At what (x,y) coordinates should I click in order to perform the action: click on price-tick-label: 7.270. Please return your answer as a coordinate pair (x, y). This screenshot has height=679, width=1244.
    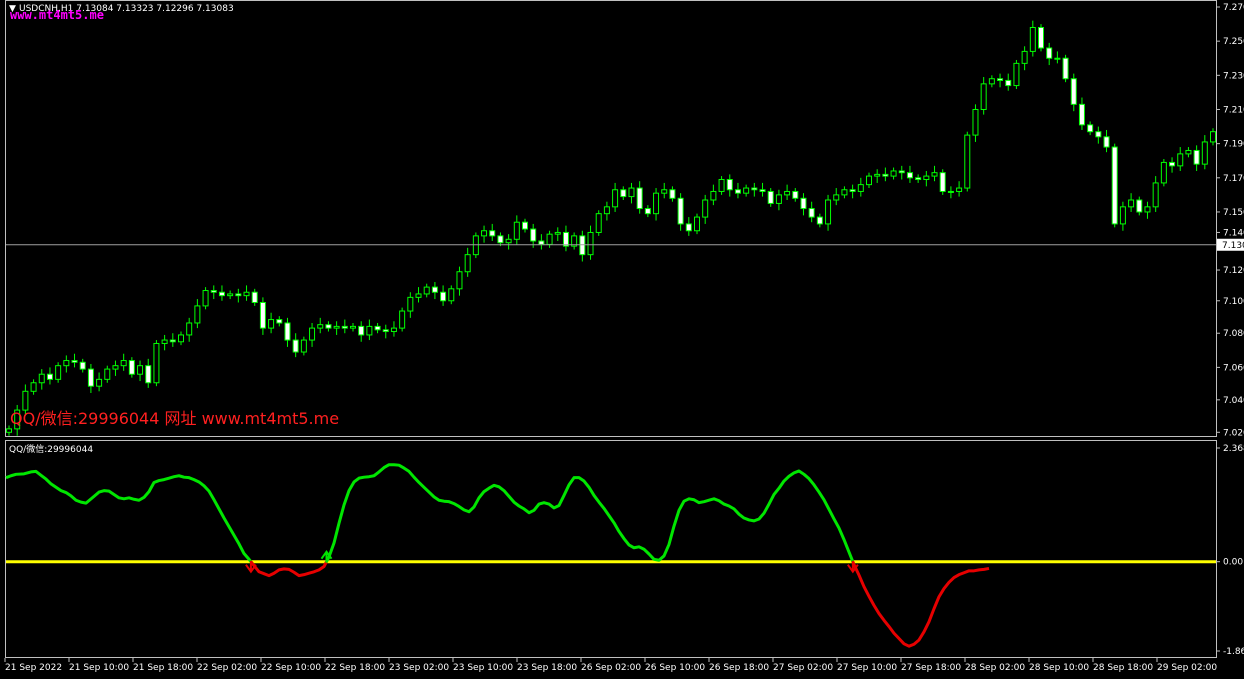
    Looking at the image, I should click on (1233, 8).